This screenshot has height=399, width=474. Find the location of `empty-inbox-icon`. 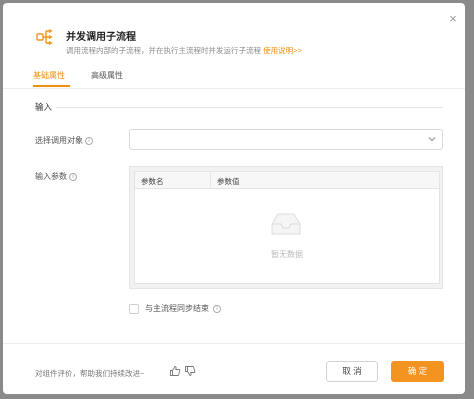

empty-inbox-icon is located at coordinates (286, 224).